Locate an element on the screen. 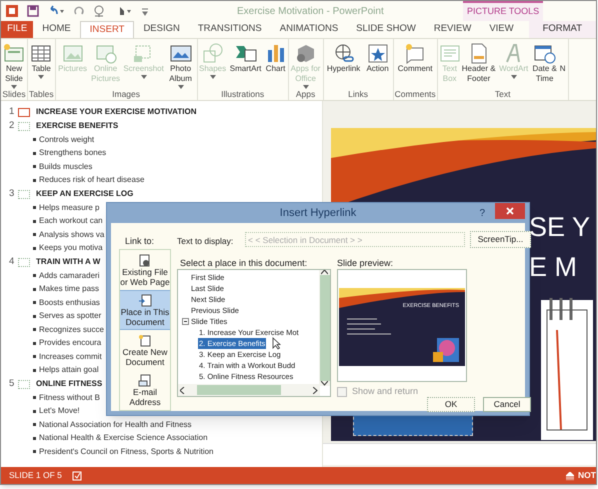 Image resolution: width=598 pixels, height=489 pixels. ribbon-tab: INSERT is located at coordinates (107, 29).